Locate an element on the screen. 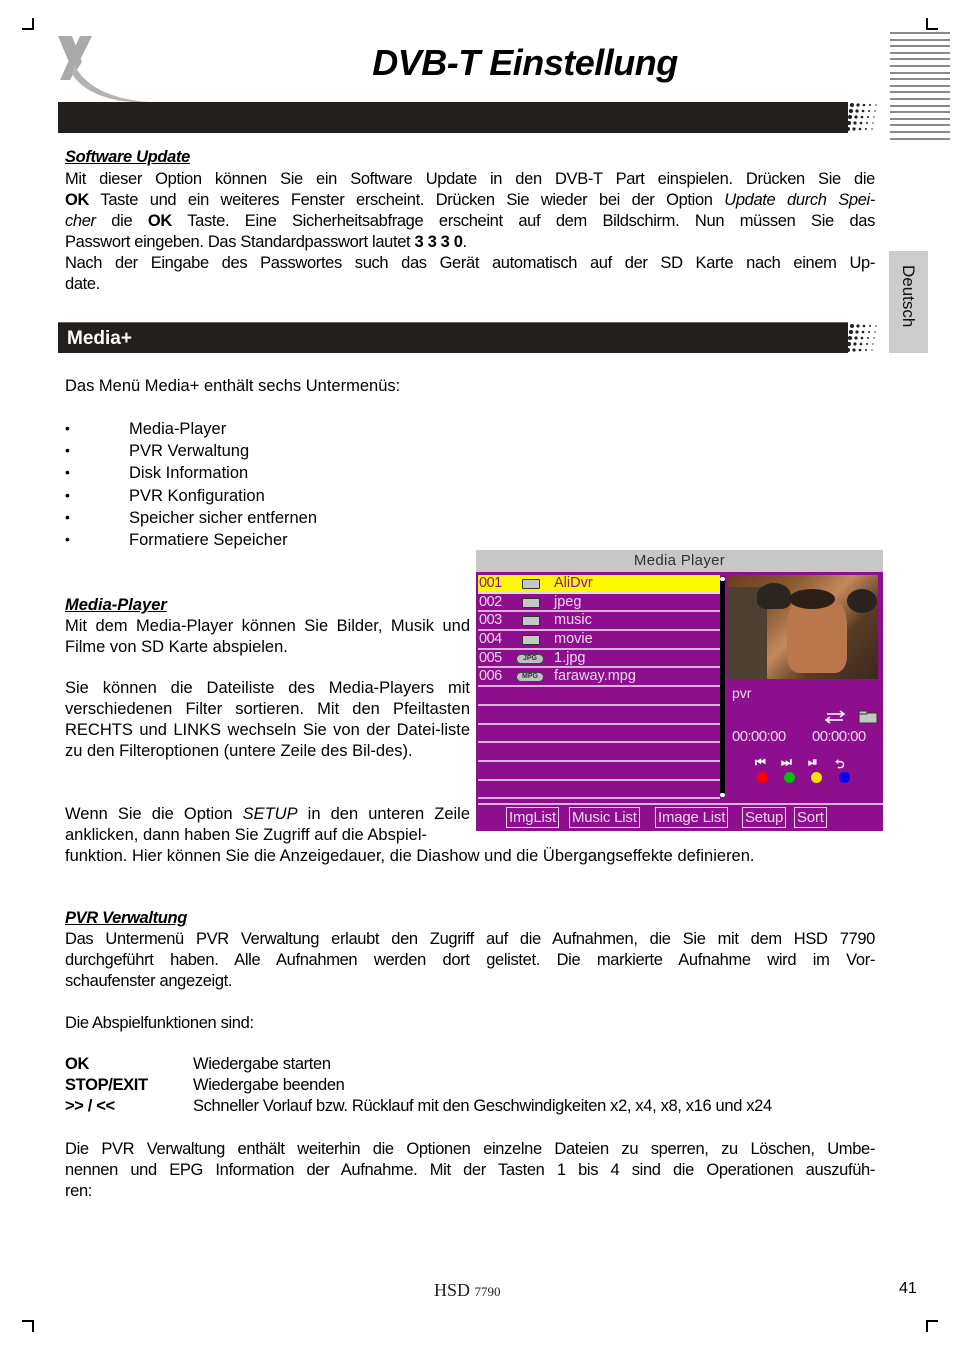 The width and height of the screenshot is (954, 1352). file-row: 005 JPG 1.jpg is located at coordinates (599, 659).